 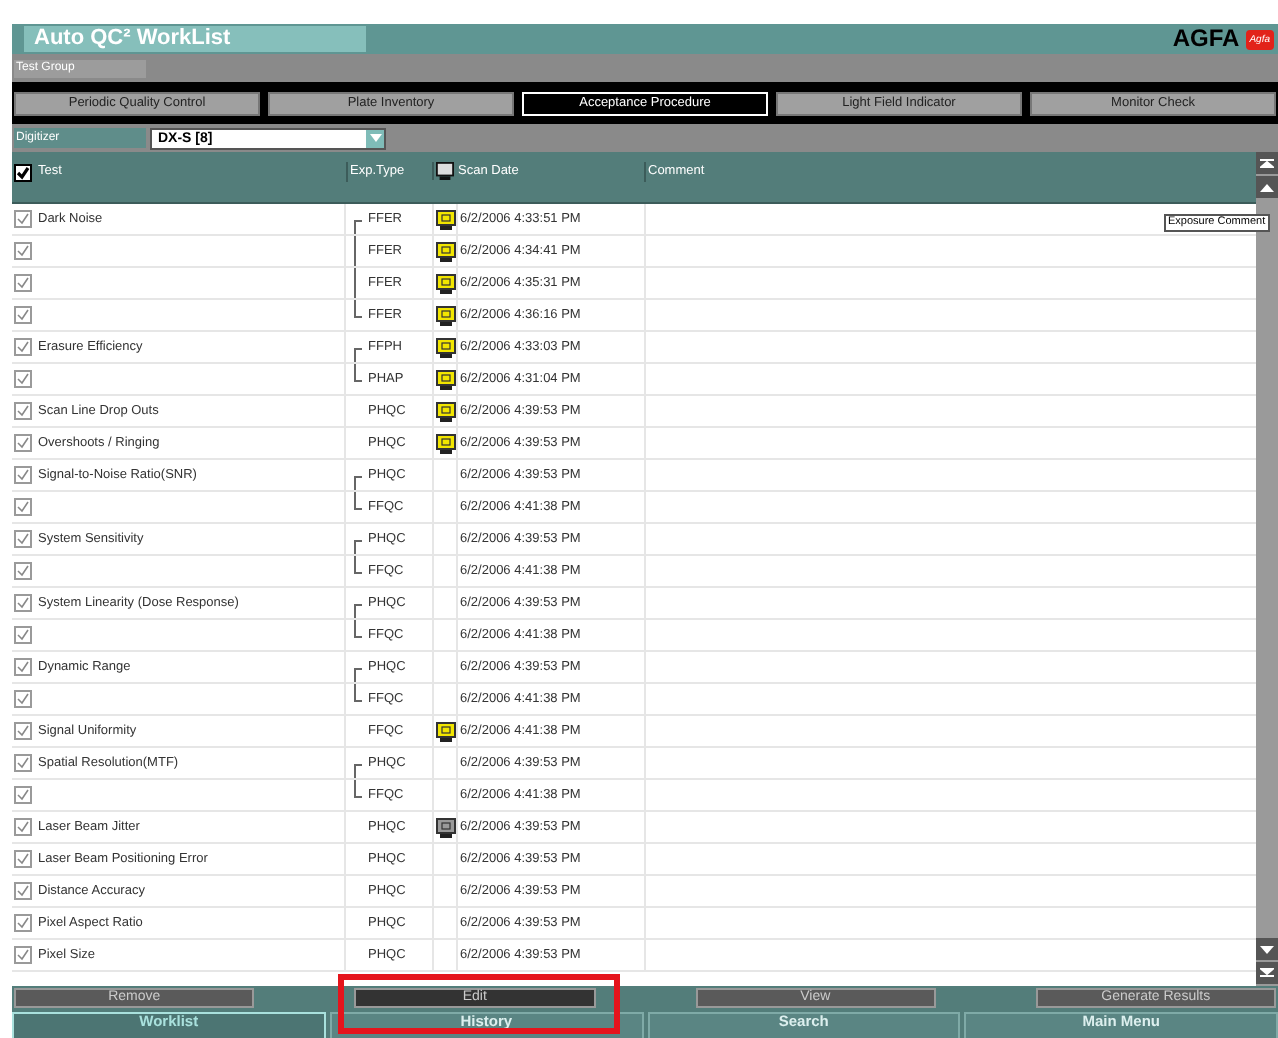 What do you see at coordinates (375, 138) in the screenshot?
I see `caret-icon` at bounding box center [375, 138].